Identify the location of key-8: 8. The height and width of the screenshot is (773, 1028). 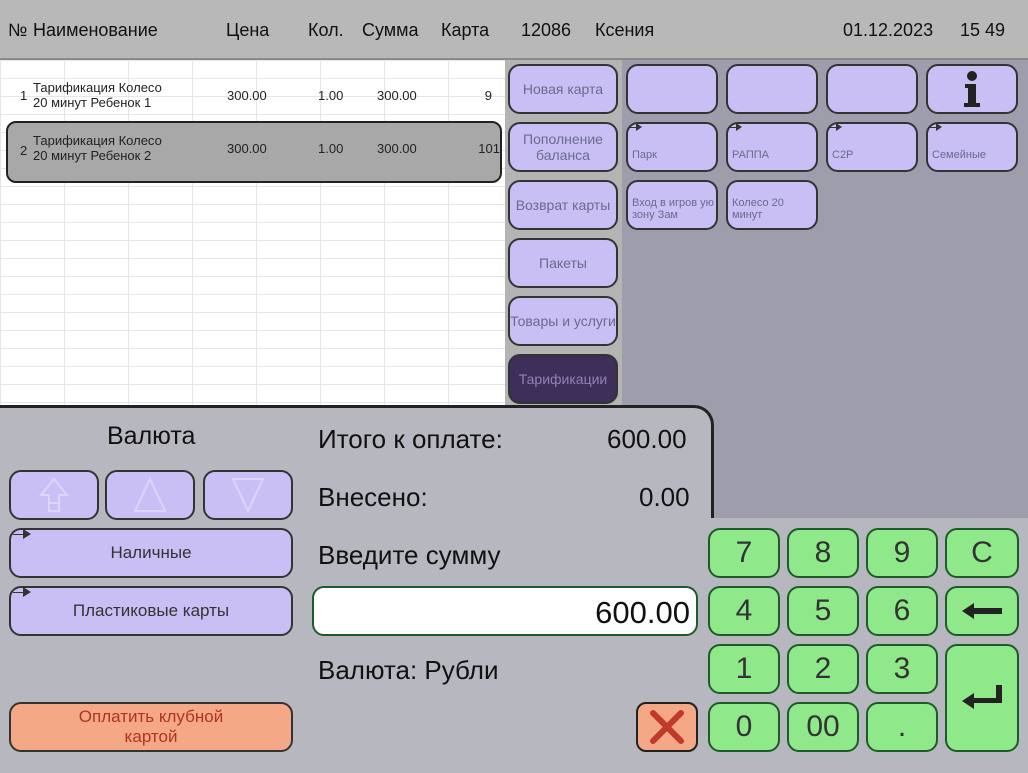
(823, 553).